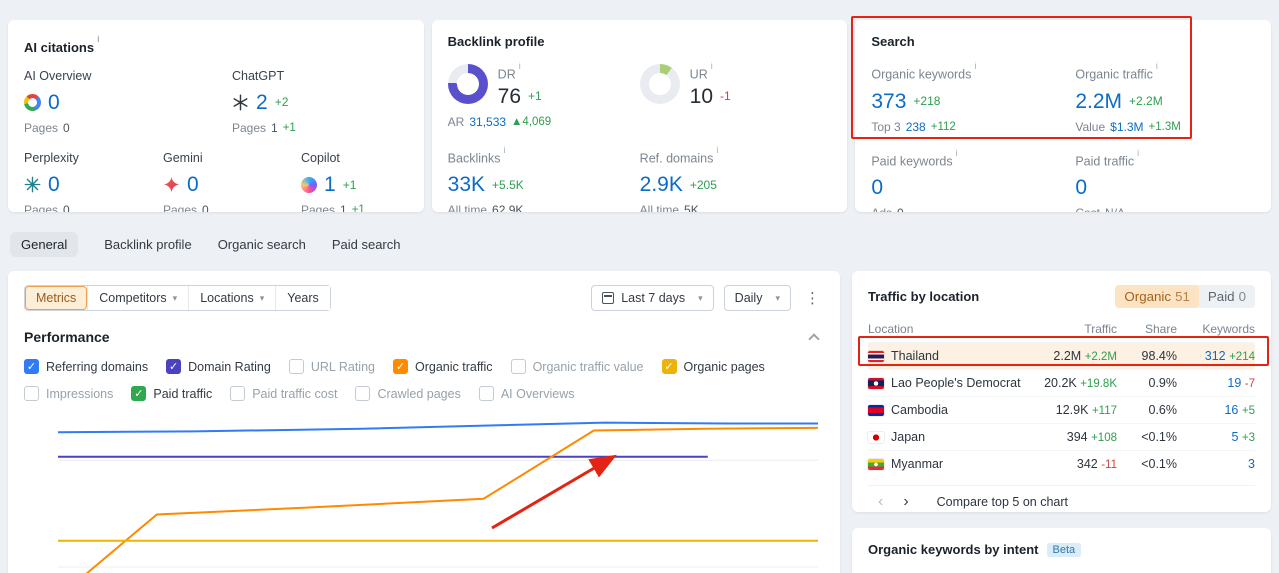 The width and height of the screenshot is (1279, 573). Describe the element at coordinates (880, 502) in the screenshot. I see `prev-page-icon: ‹` at that location.